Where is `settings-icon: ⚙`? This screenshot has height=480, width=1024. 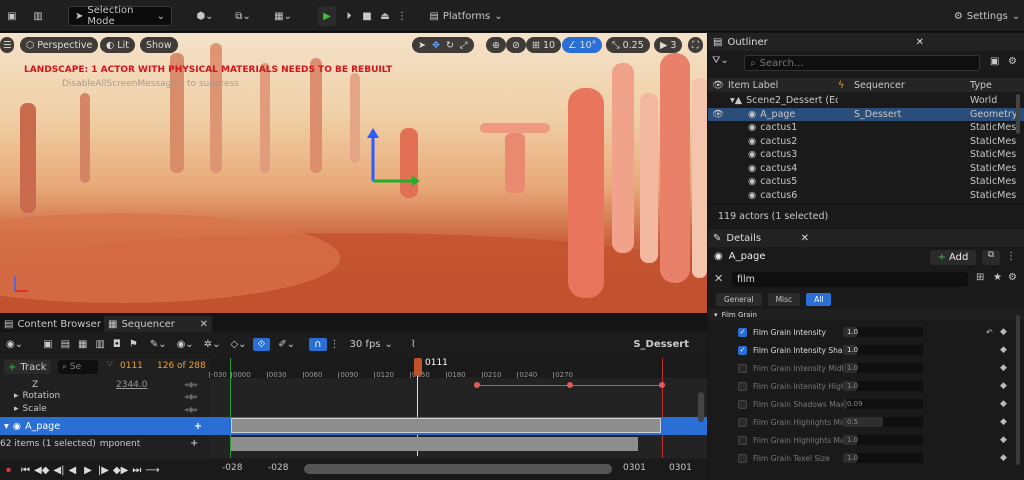 settings-icon: ⚙ is located at coordinates (1012, 277).